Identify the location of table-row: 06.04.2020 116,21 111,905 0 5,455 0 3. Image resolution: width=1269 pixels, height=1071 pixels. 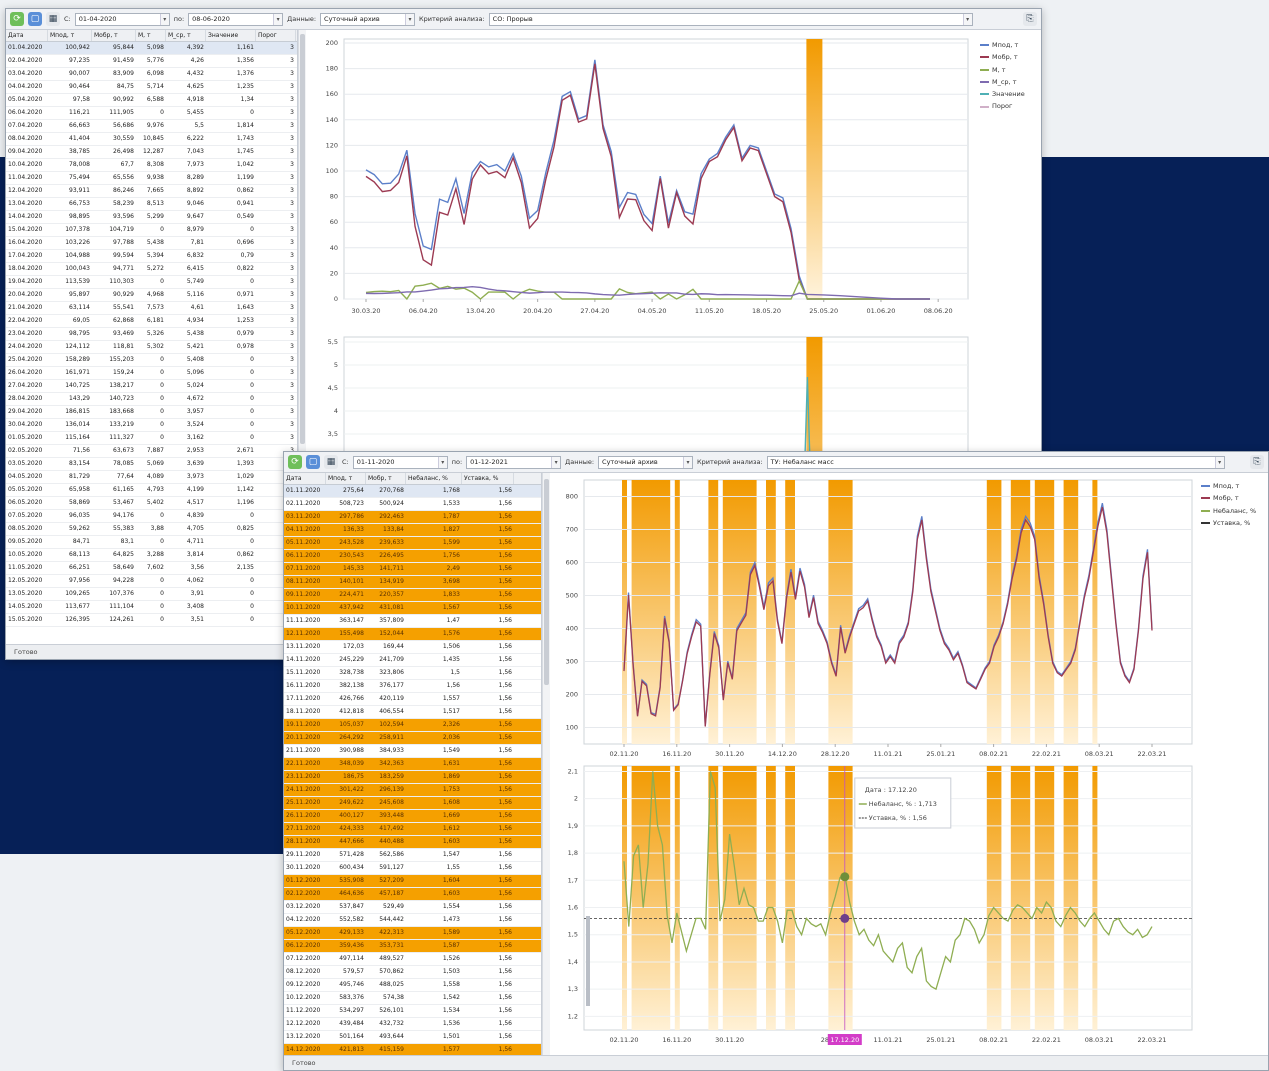
(151, 113).